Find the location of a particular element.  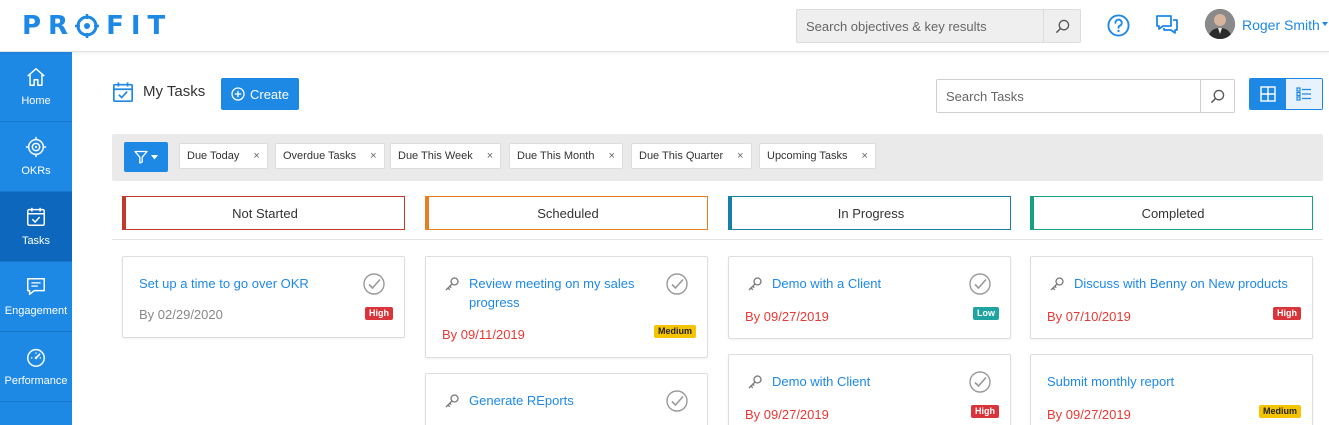

sidebar-item-tasks: Tasks is located at coordinates (36, 227).